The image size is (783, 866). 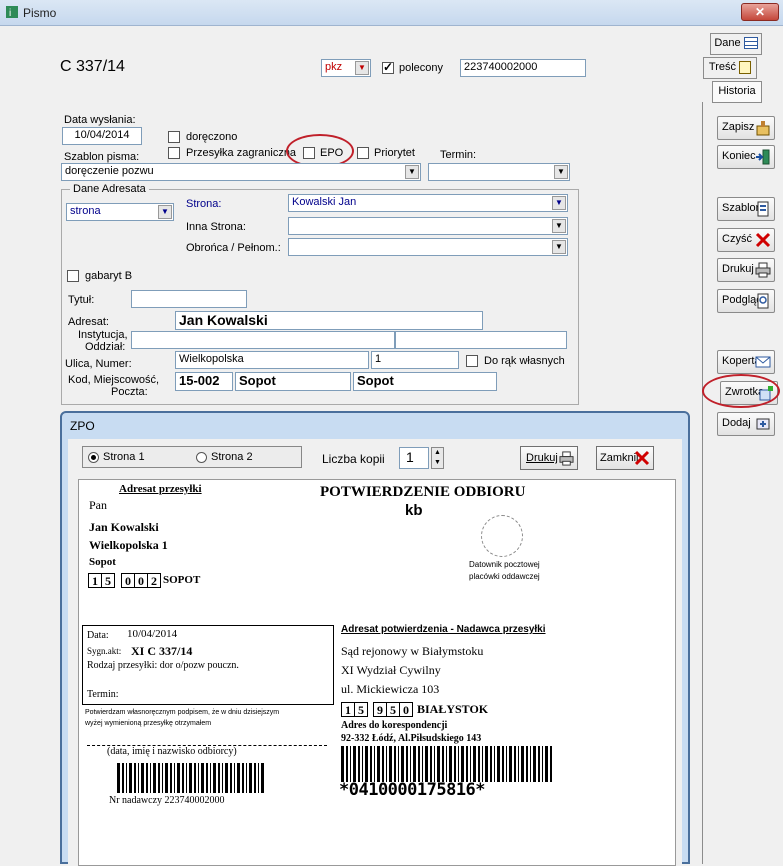 I want to click on kod-label: Kod, Miejscowość,, so click(x=114, y=380).